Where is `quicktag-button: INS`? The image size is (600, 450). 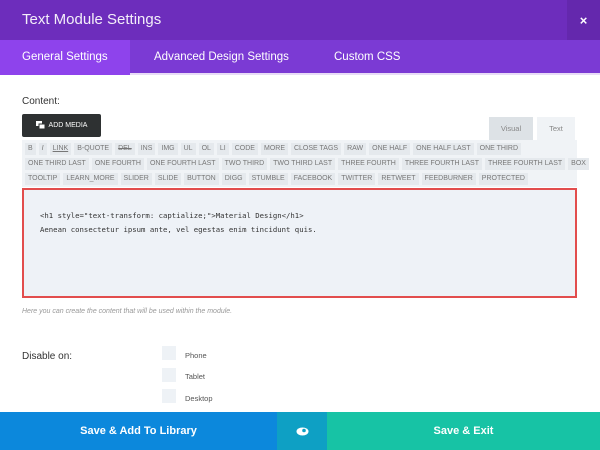
quicktag-button: INS is located at coordinates (146, 149).